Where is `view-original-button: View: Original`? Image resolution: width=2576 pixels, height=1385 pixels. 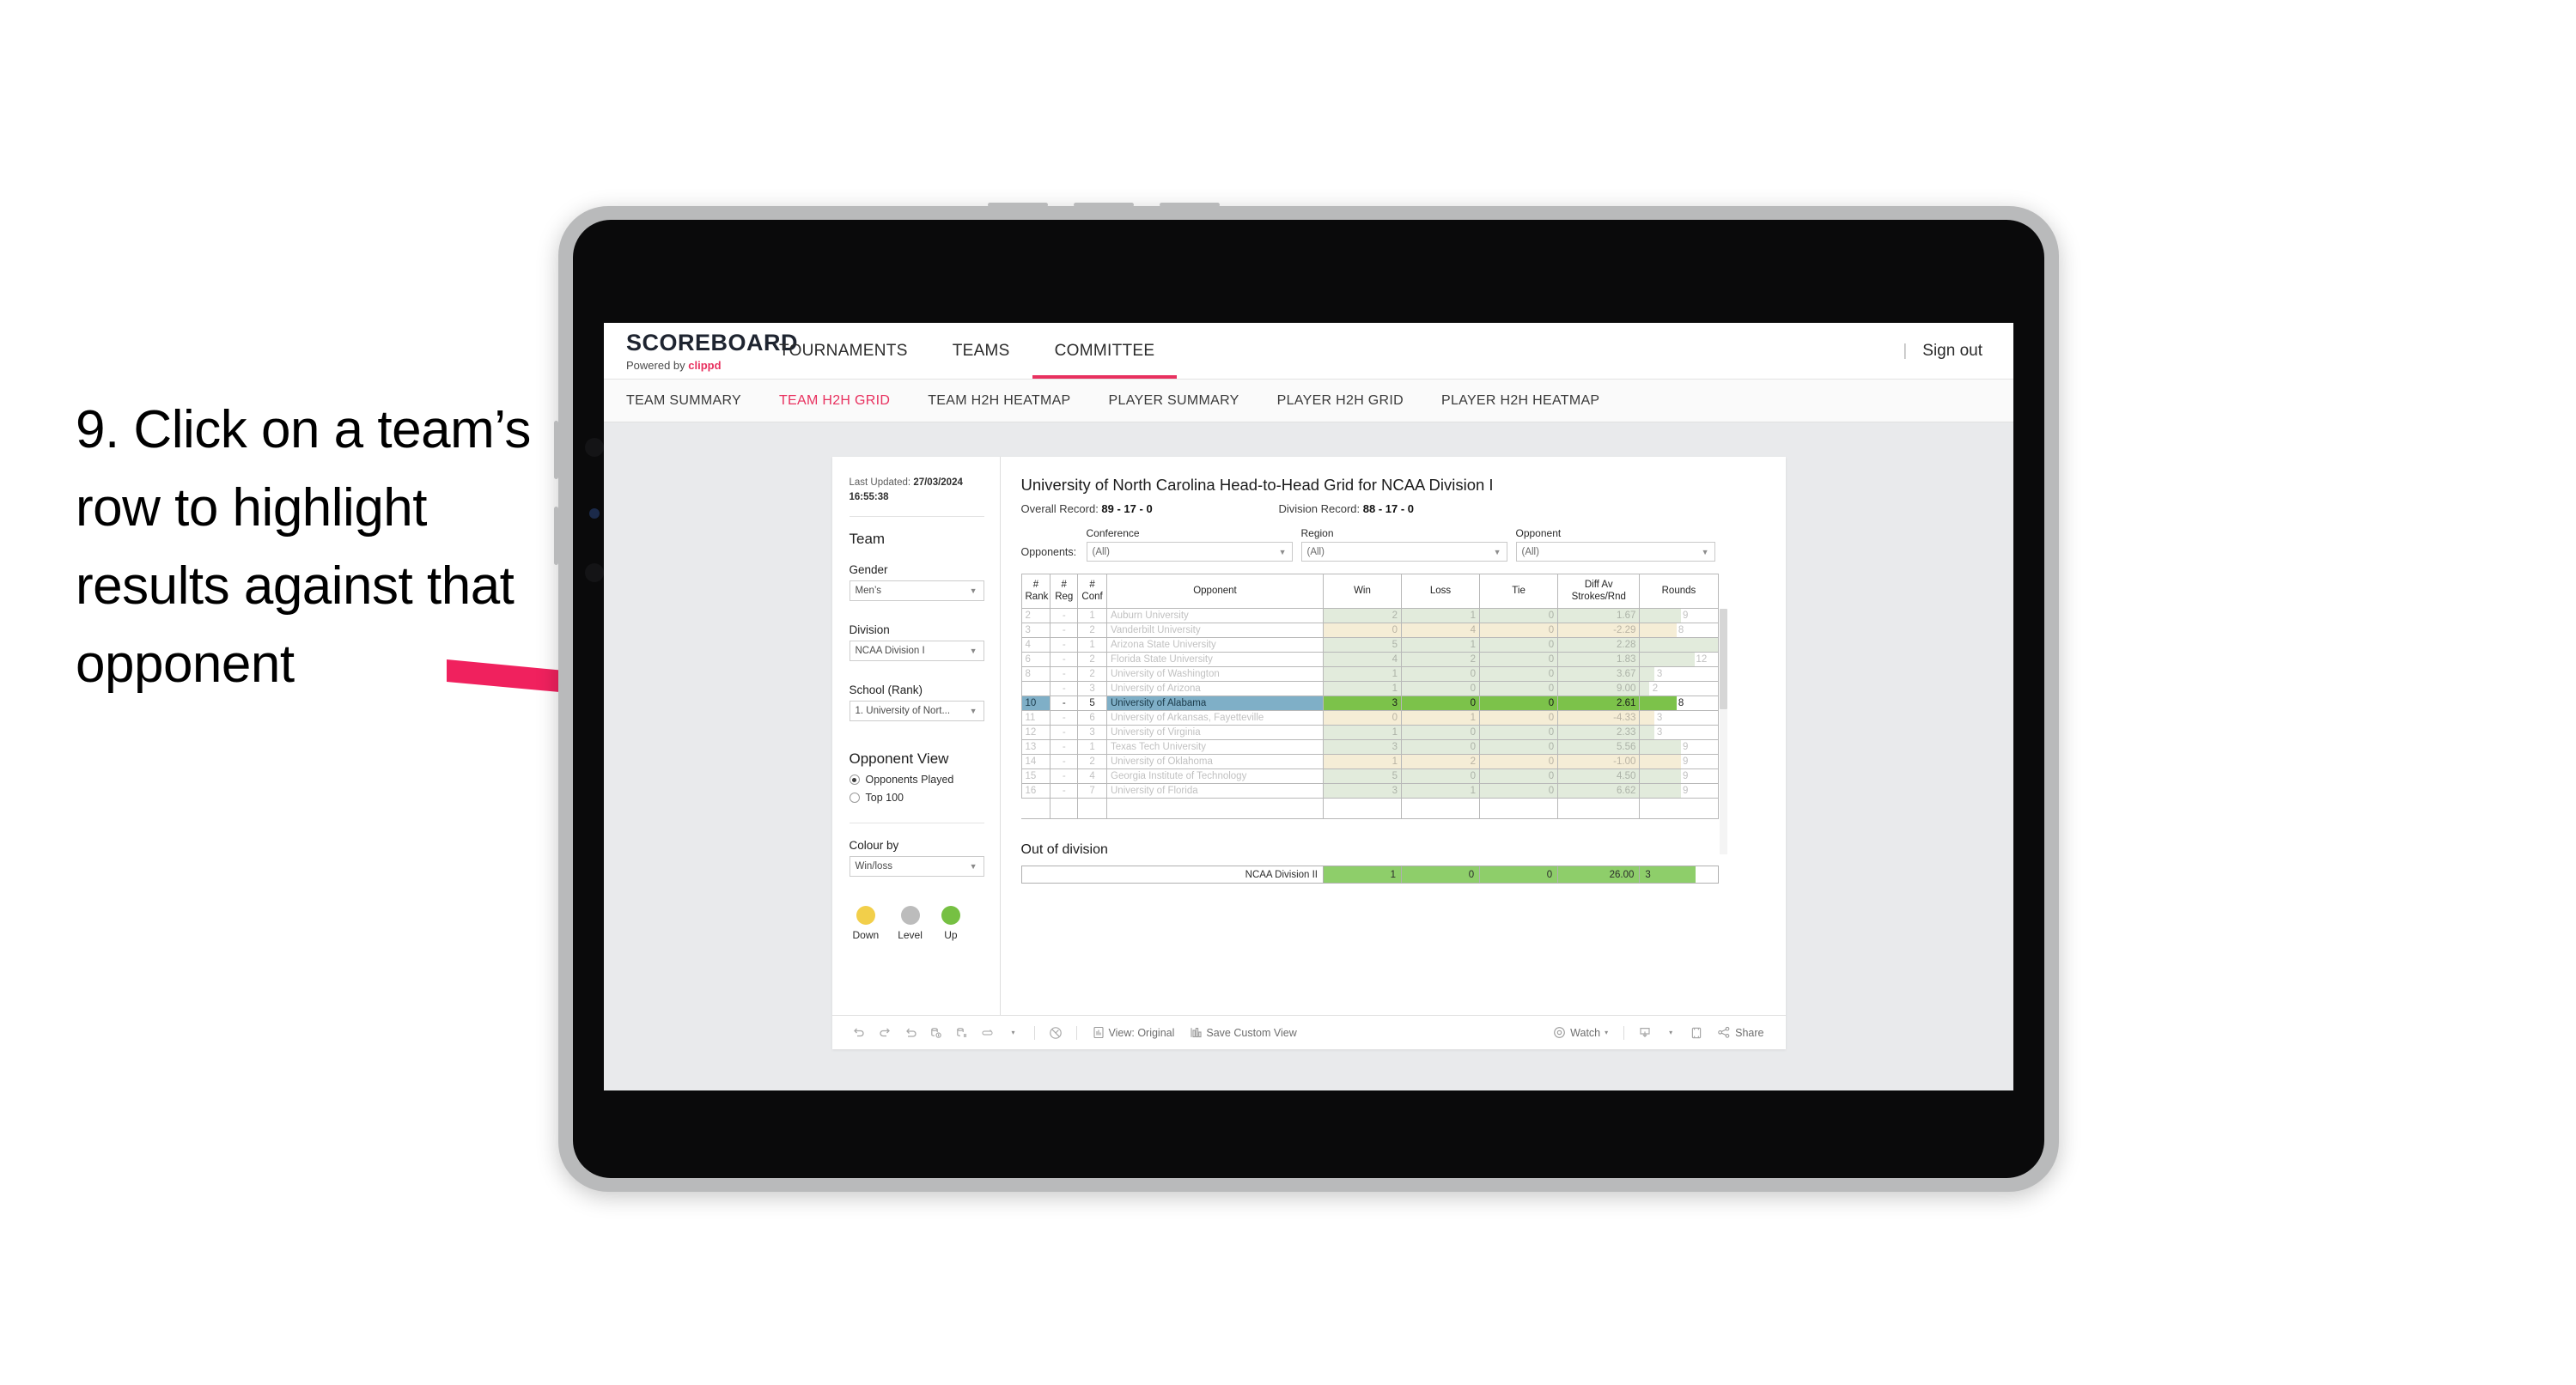
view-original-button: View: Original is located at coordinates (1134, 1033).